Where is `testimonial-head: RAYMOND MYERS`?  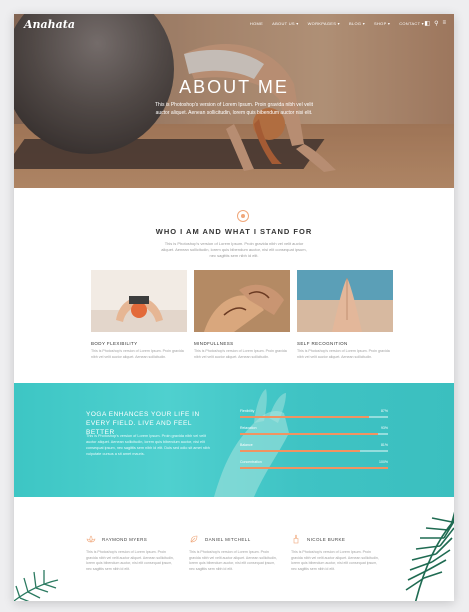 testimonial-head: RAYMOND MYERS is located at coordinates (132, 539).